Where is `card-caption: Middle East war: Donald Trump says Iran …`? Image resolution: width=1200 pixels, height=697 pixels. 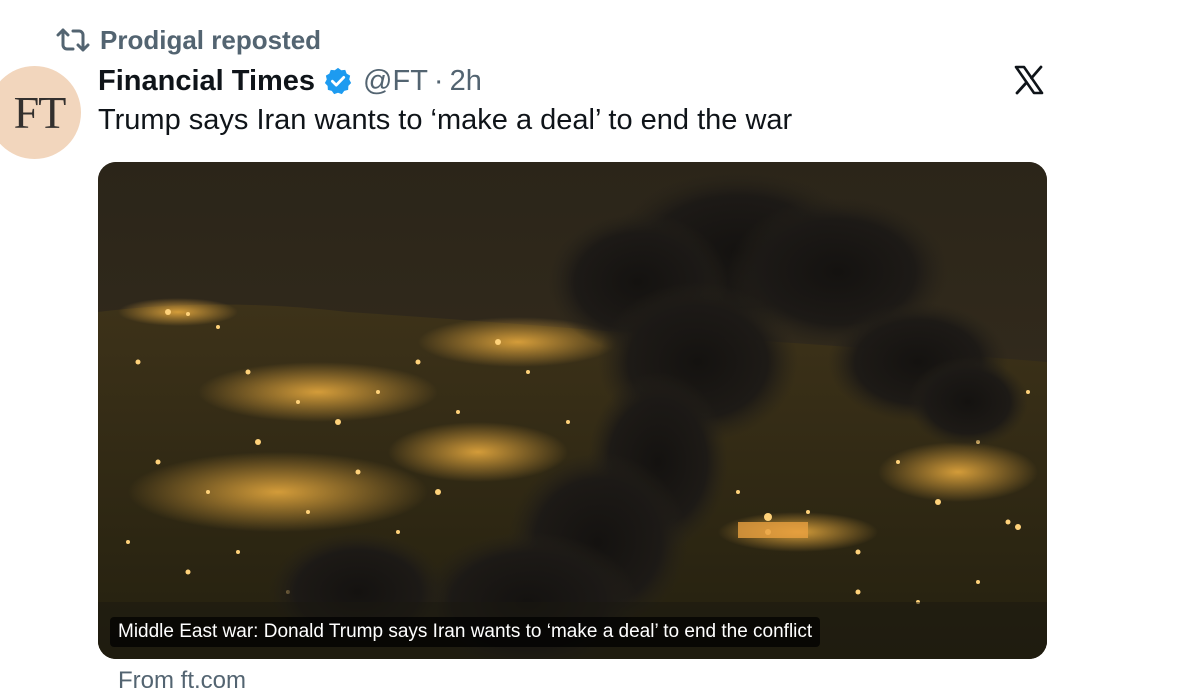 card-caption: Middle East war: Donald Trump says Iran … is located at coordinates (465, 632).